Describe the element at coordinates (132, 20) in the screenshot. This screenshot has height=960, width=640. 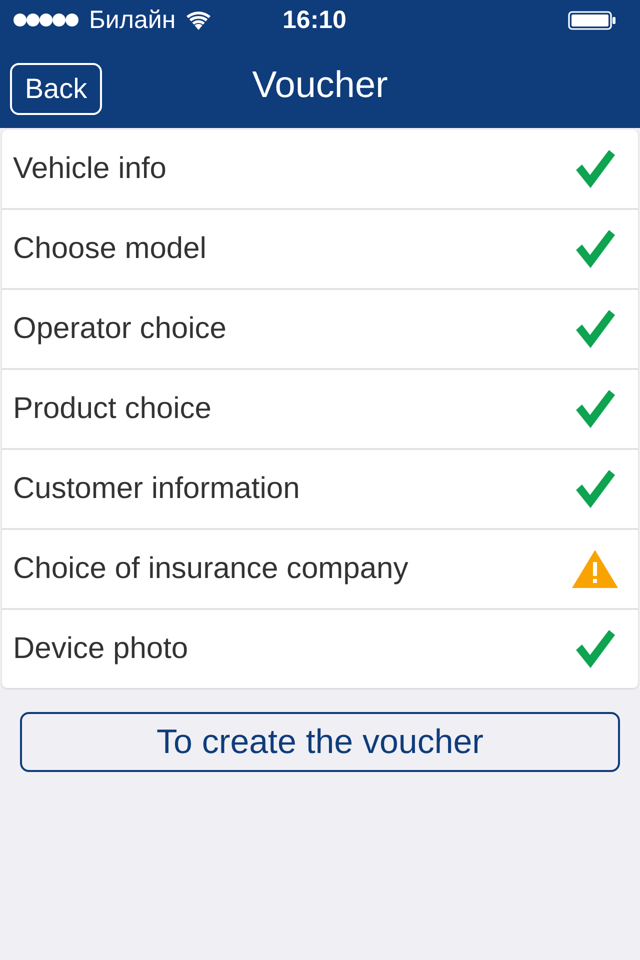
I see `carrier-name: Билайн` at that location.